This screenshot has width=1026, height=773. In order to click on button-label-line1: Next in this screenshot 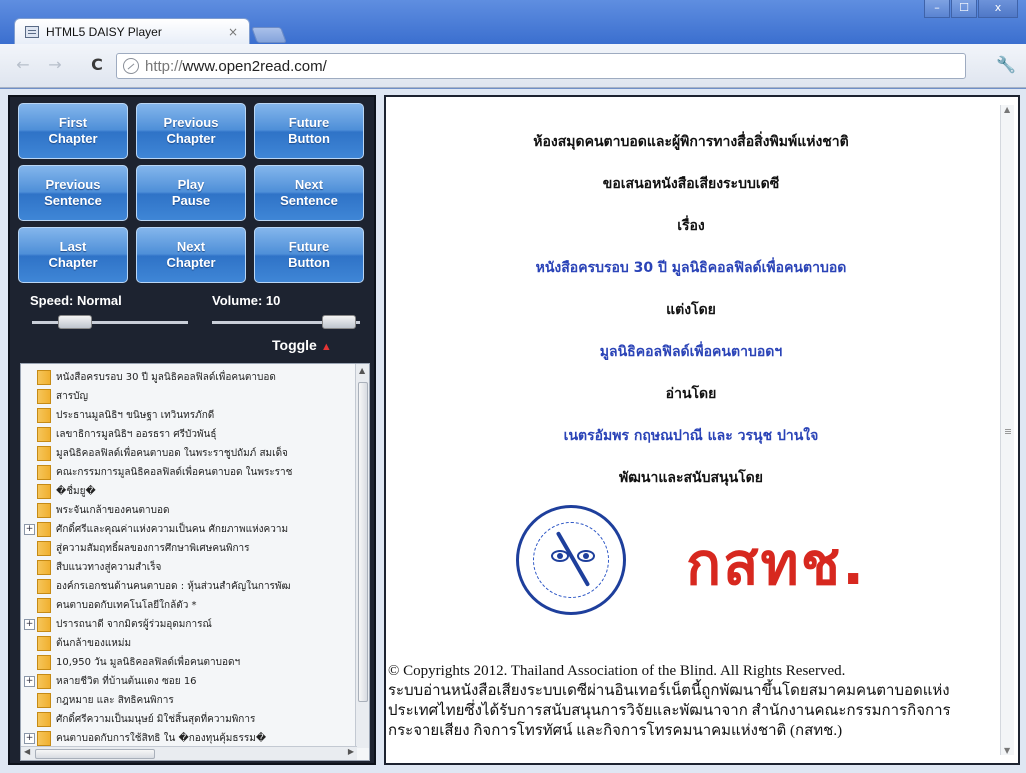, I will do `click(309, 184)`.